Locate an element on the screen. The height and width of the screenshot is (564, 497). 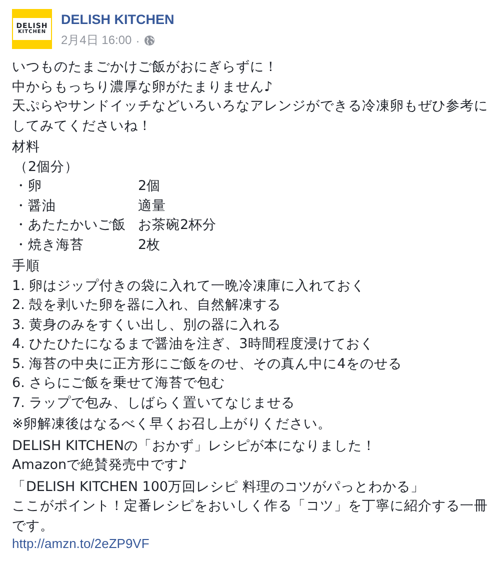
note-text: ※卵解凍後はなるべく早くお召し上がりください。 is located at coordinates (172, 424).